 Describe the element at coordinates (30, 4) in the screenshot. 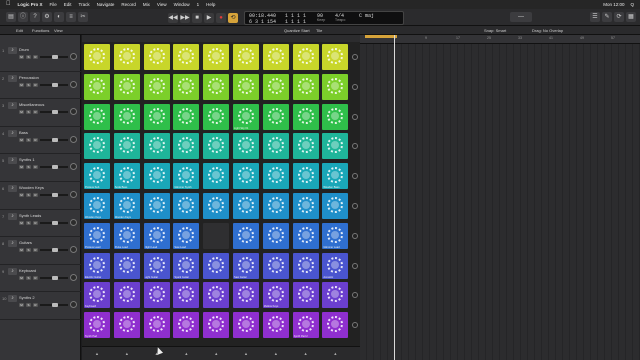

I see `menu-app: Logic Pro X` at that location.